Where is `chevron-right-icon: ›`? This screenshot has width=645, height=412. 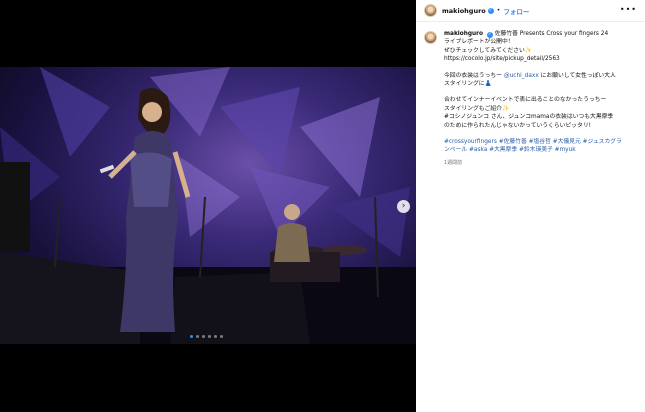
chevron-right-icon: › is located at coordinates (403, 206).